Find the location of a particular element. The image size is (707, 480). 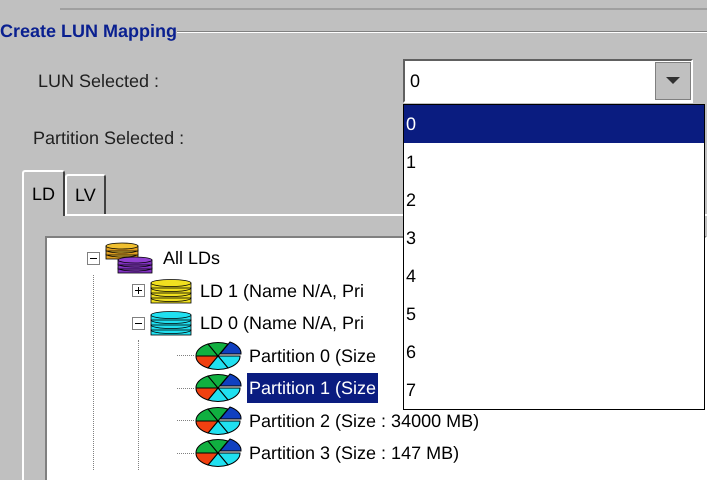

dropdown-option: 6 is located at coordinates (554, 352).